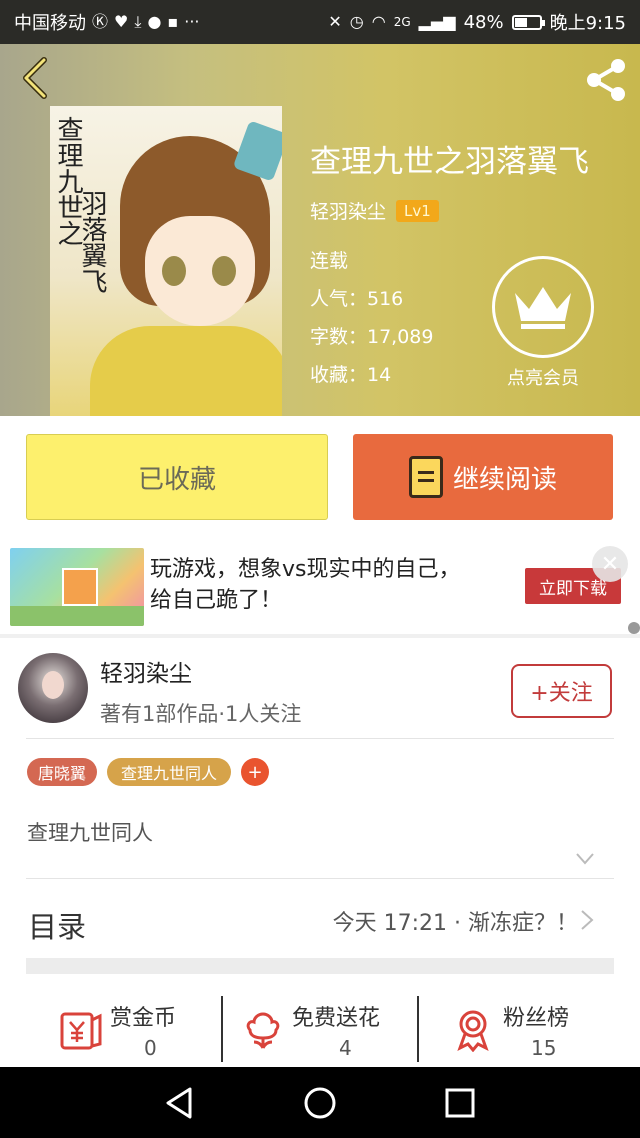  I want to click on author-avatar, so click(53, 688).